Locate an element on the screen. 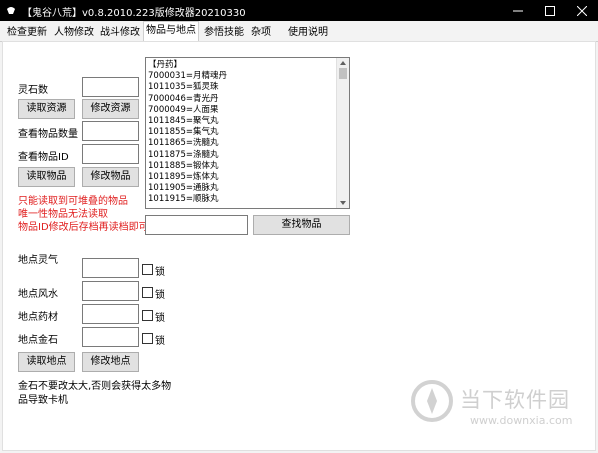 This screenshot has height=453, width=598. tab-items-locations: 物品与地点 is located at coordinates (171, 32).